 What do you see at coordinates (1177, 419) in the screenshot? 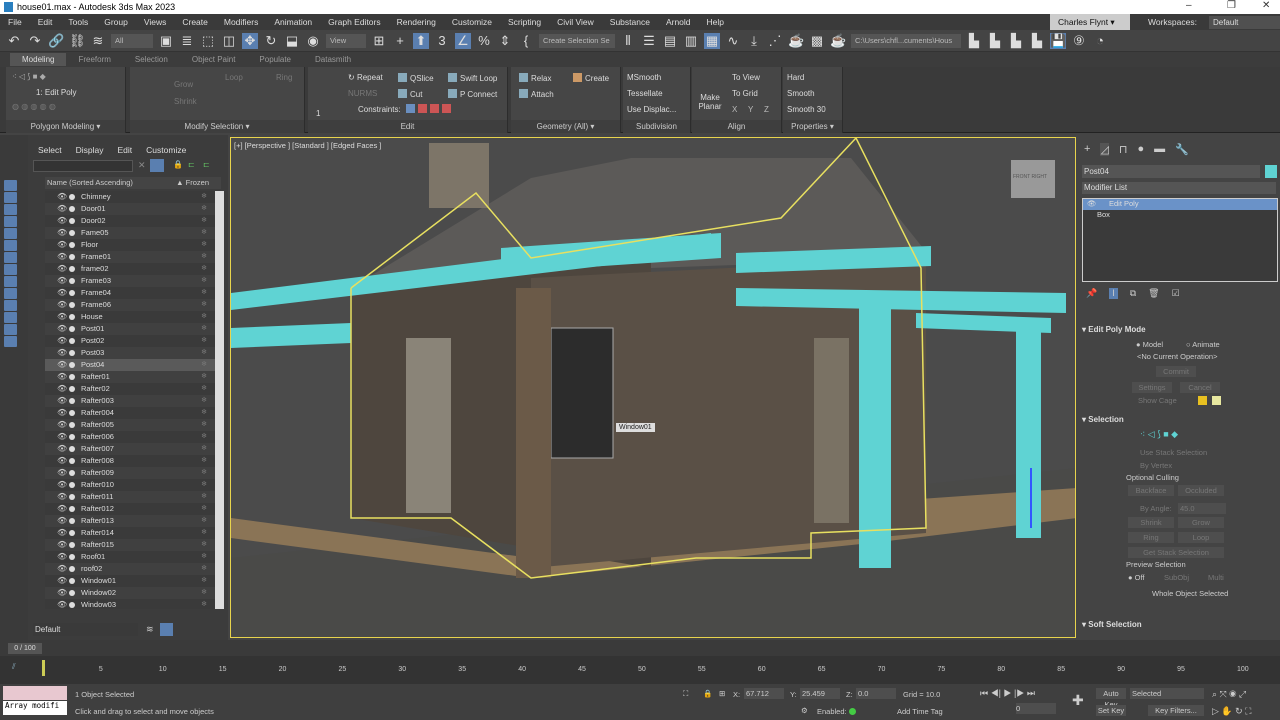
I see `rollout-title: ▾ Selection` at bounding box center [1177, 419].